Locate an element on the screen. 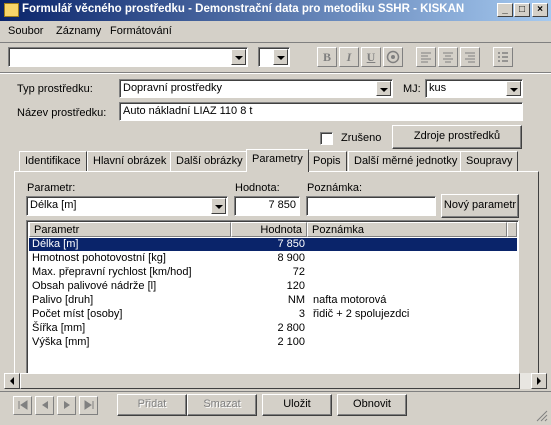 This screenshot has height=425, width=551. cell-parametr: Šířka [mm] is located at coordinates (59, 328).